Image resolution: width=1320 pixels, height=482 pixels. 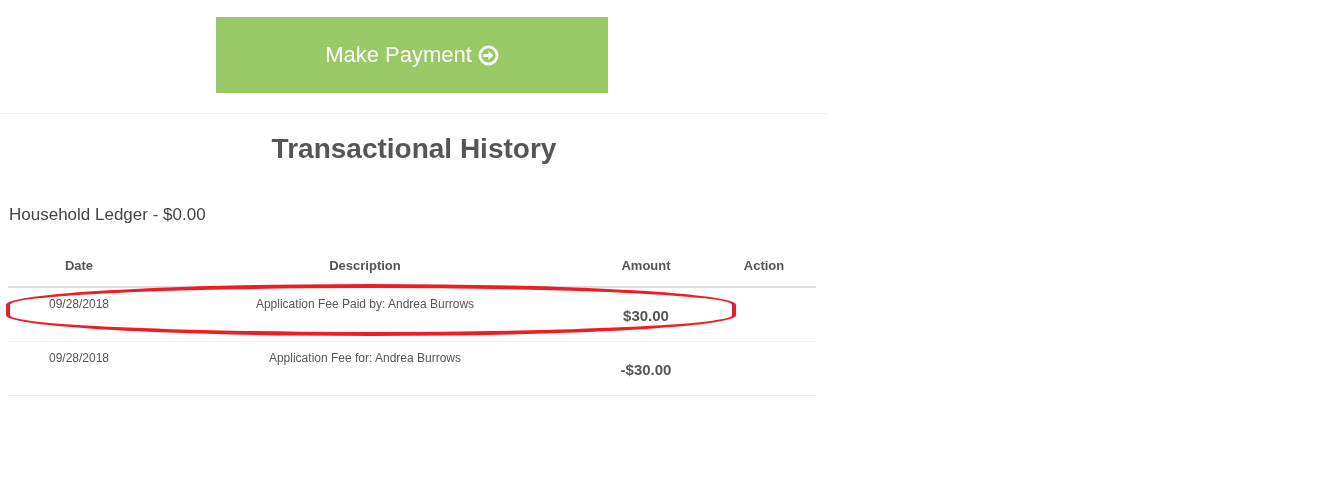 What do you see at coordinates (365, 304) in the screenshot?
I see `description-cell: Application Fee Paid by: Andrea Burrows` at bounding box center [365, 304].